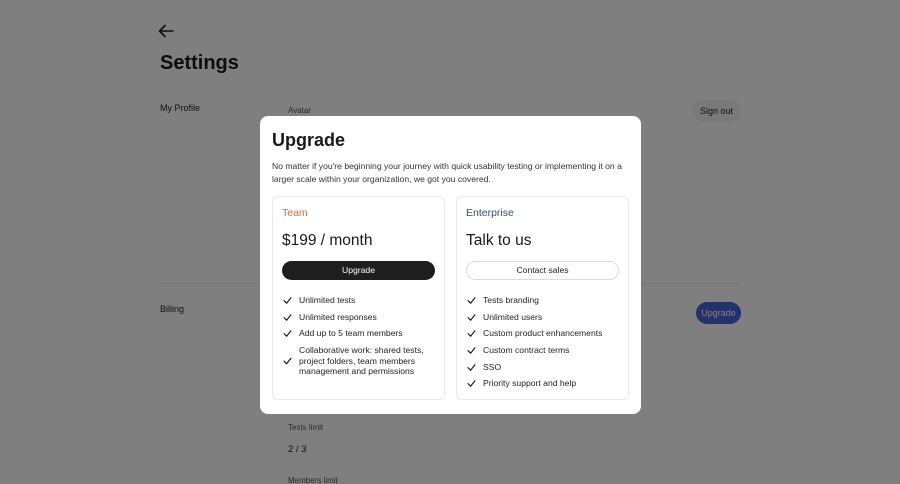  What do you see at coordinates (511, 300) in the screenshot?
I see `feature-text: Tests branding` at bounding box center [511, 300].